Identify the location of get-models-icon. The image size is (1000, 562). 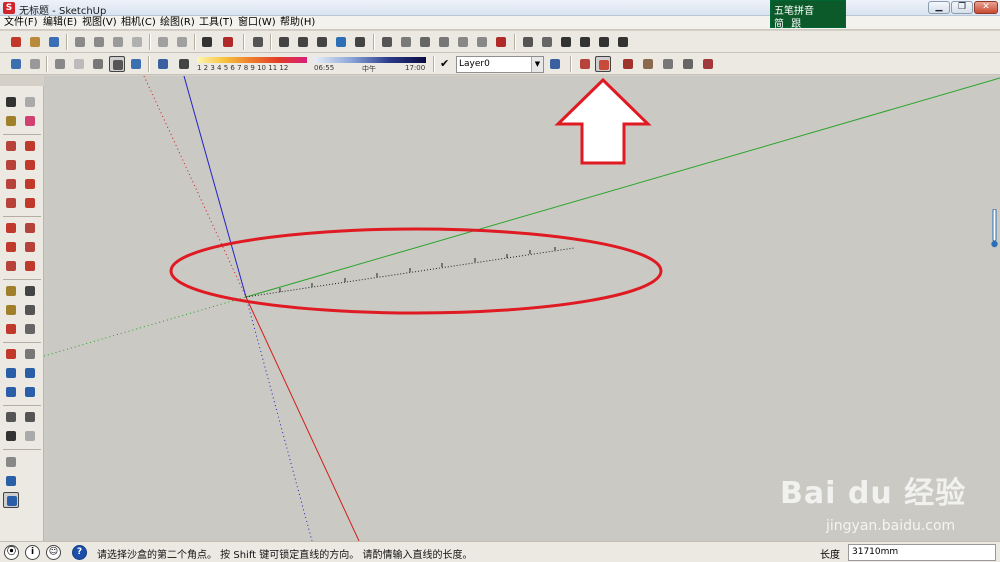
(623, 42).